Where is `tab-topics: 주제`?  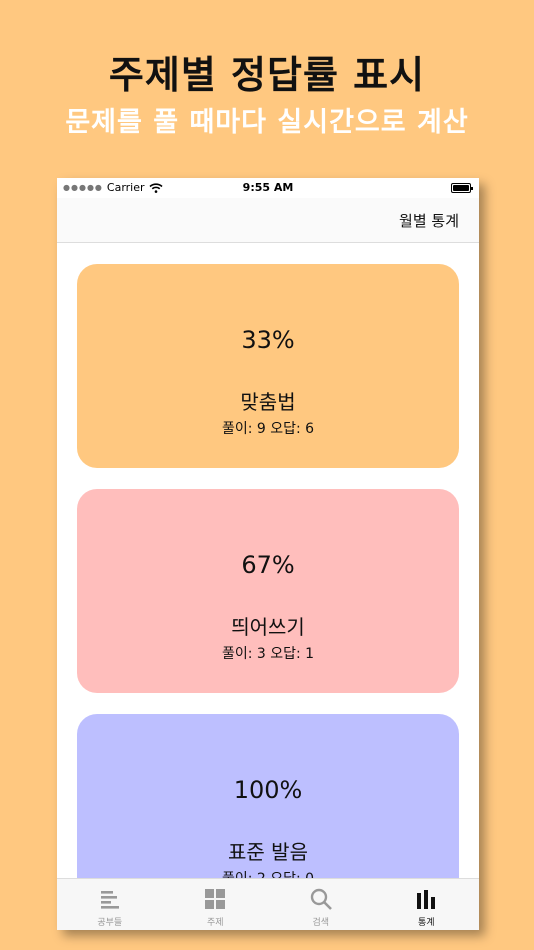
tab-topics: 주제 is located at coordinates (216, 904).